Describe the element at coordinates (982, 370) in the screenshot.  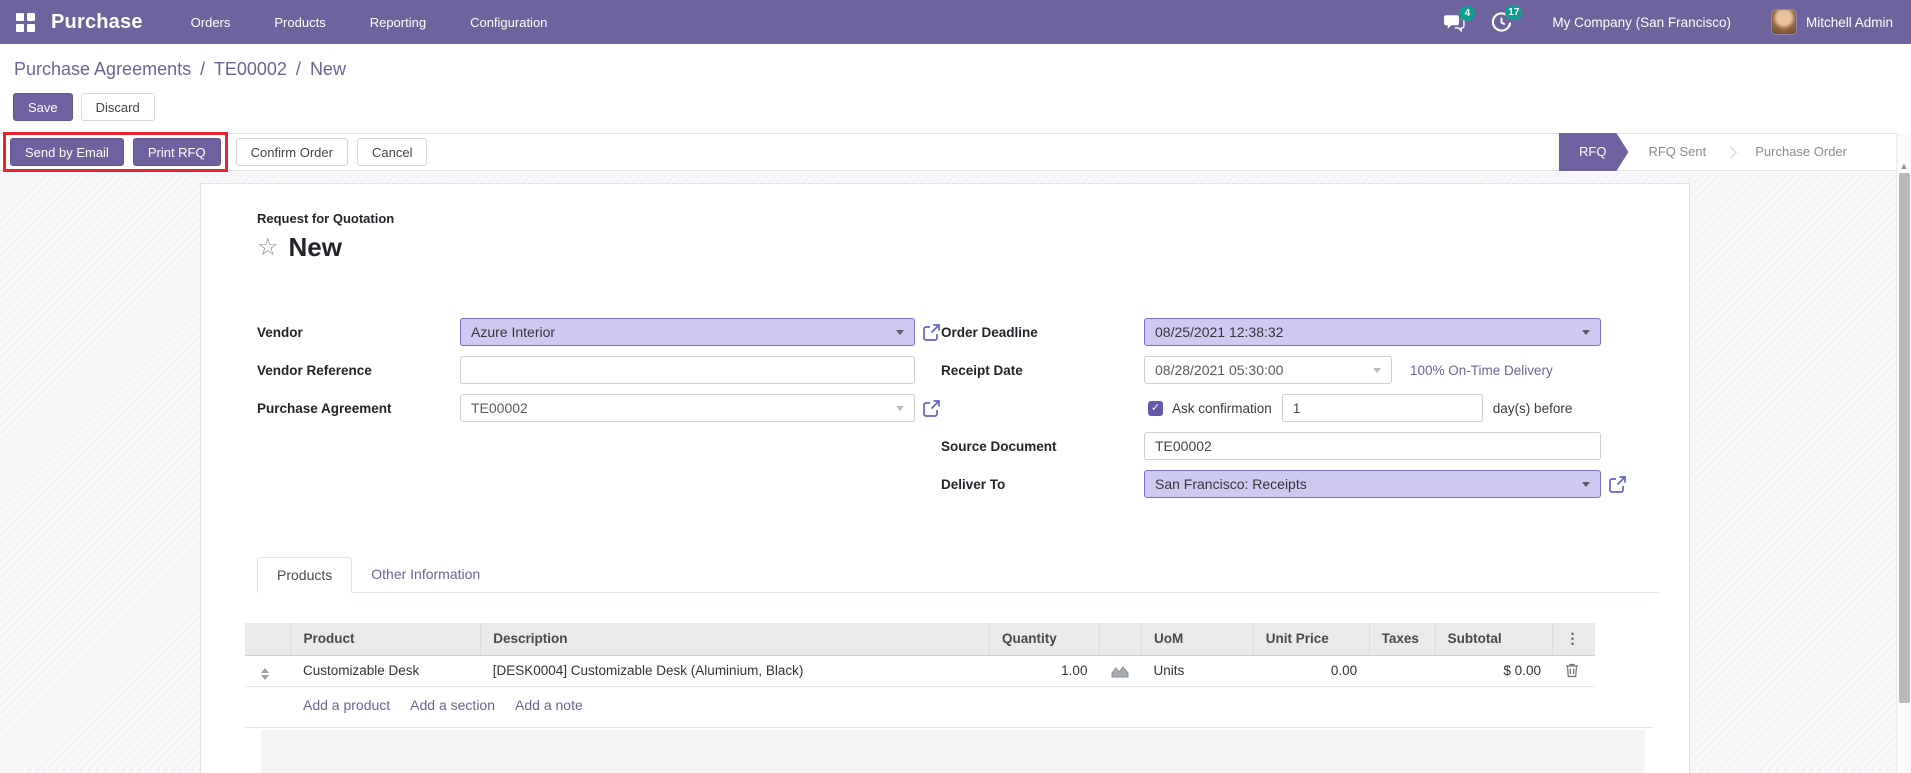
I see `receipt-date-label: Receipt Date` at that location.